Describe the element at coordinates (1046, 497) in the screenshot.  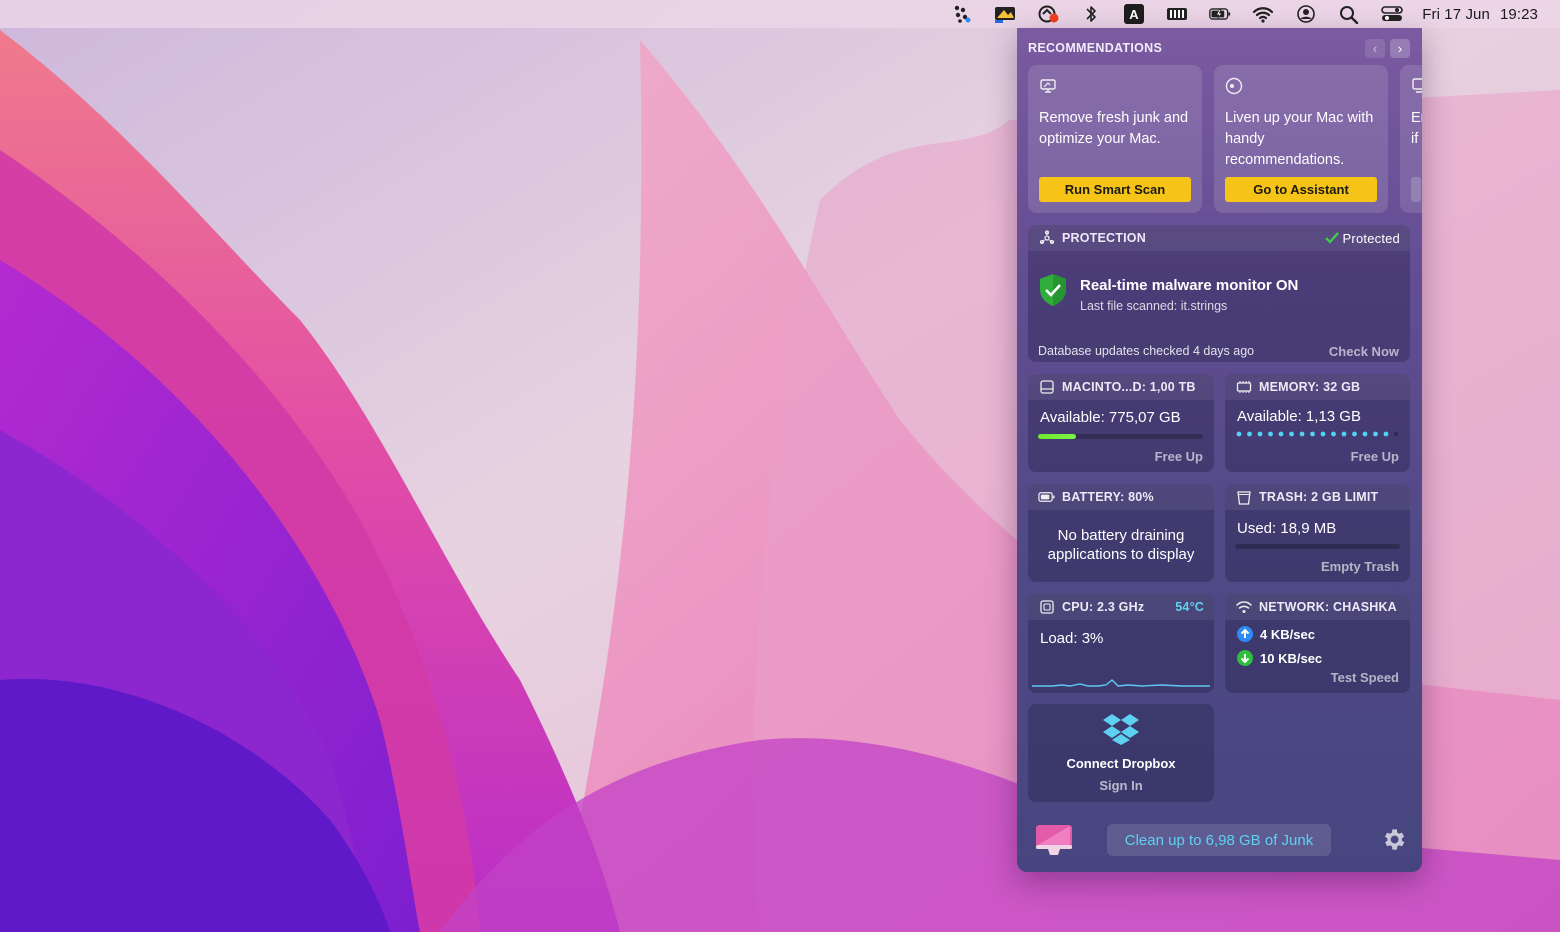
I see `battery-small-icon` at that location.